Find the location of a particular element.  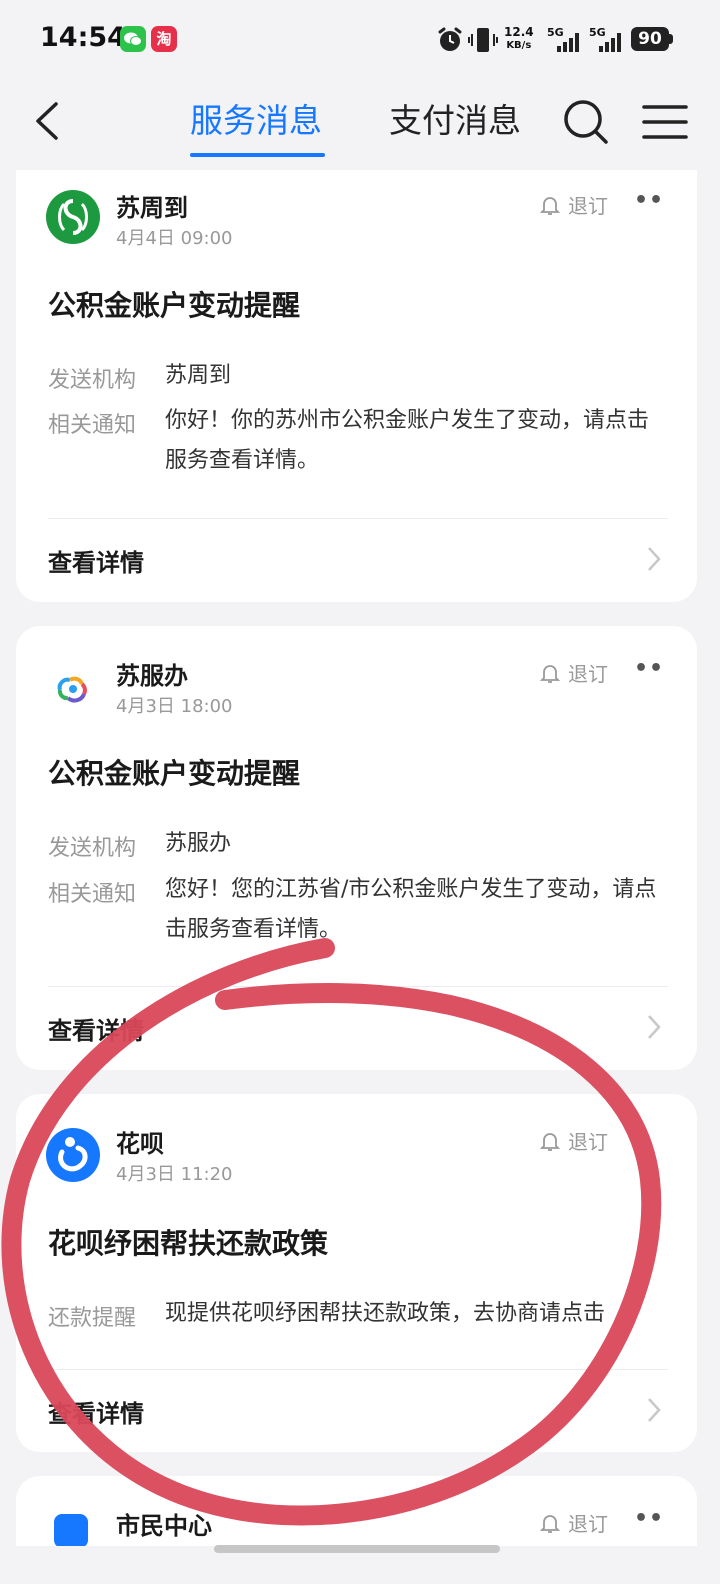

field-value: 你好！你的苏州市公积金账户发生了变动，请点击服务查看详情。 is located at coordinates (407, 440).